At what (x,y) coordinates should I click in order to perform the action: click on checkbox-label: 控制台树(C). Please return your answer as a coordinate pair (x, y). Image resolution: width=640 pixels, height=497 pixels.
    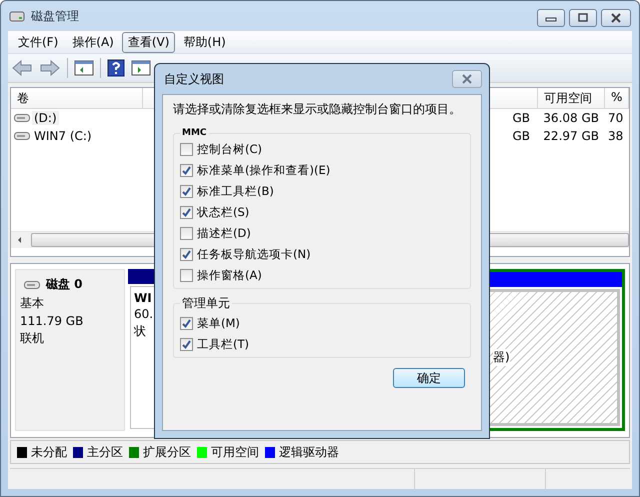
    Looking at the image, I should click on (229, 149).